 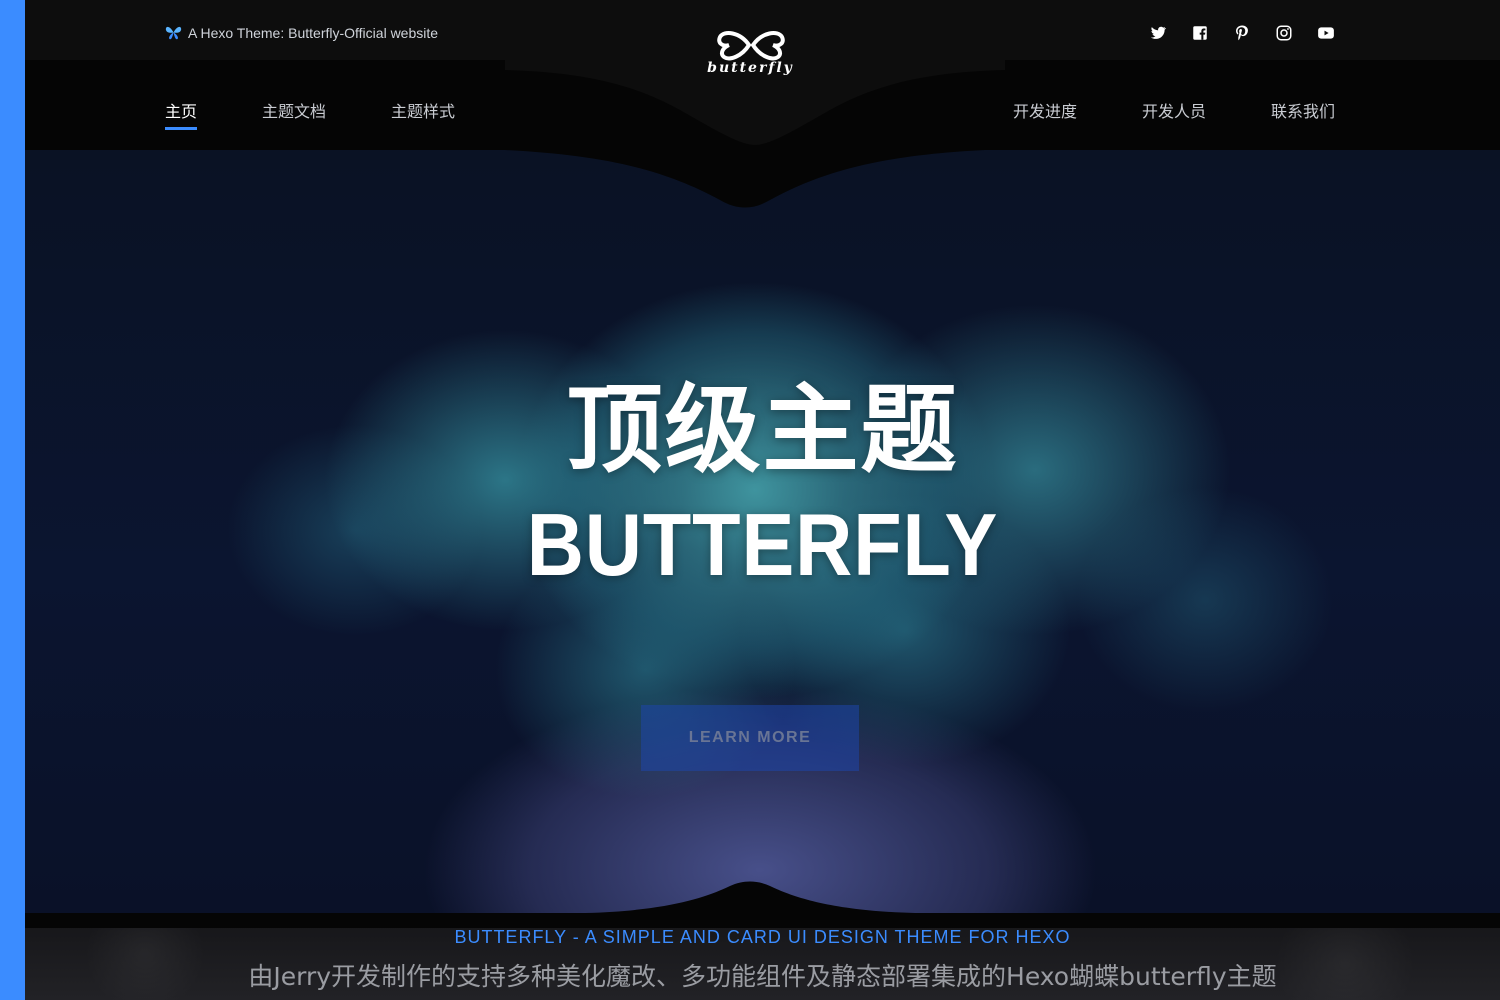 I want to click on nav-item-theme-docs: 主题文档, so click(x=294, y=113).